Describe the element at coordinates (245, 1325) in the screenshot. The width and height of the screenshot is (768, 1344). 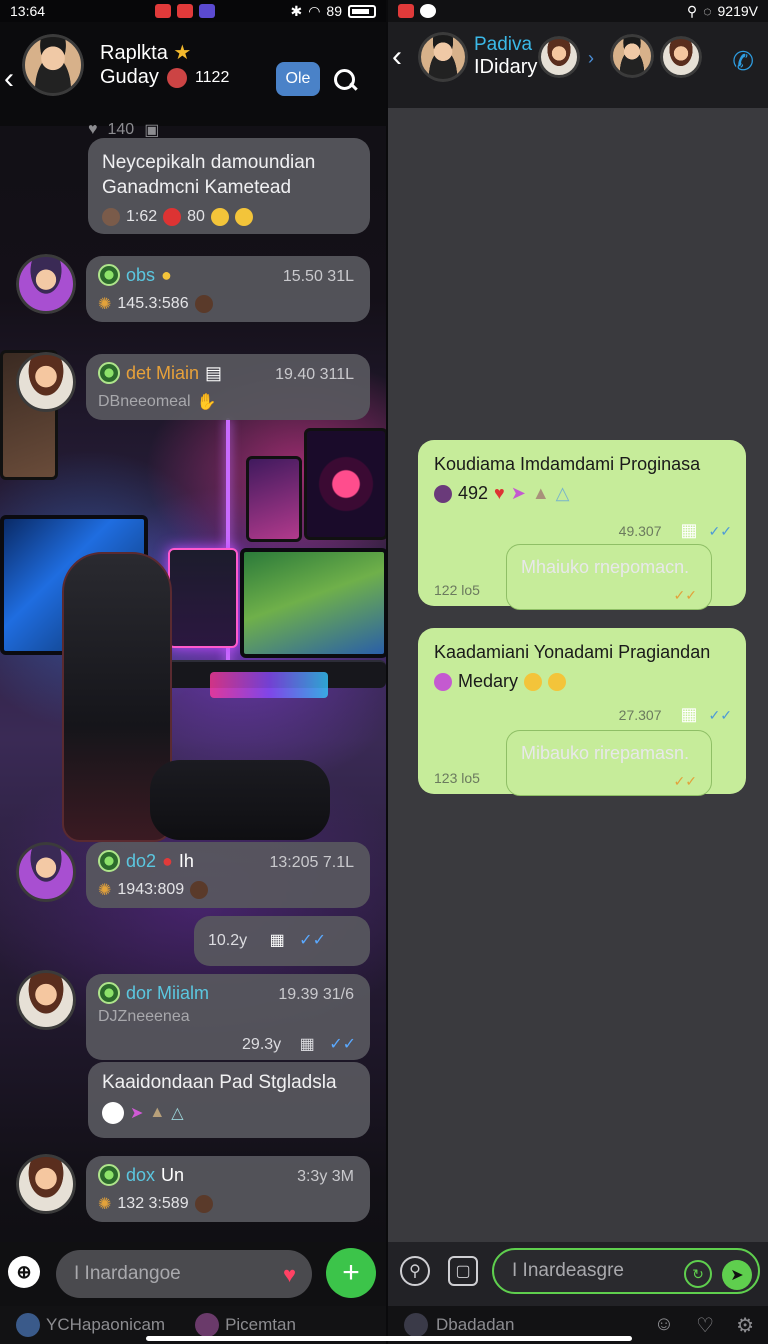
I see `bottom-nav-item: Picemtan` at that location.